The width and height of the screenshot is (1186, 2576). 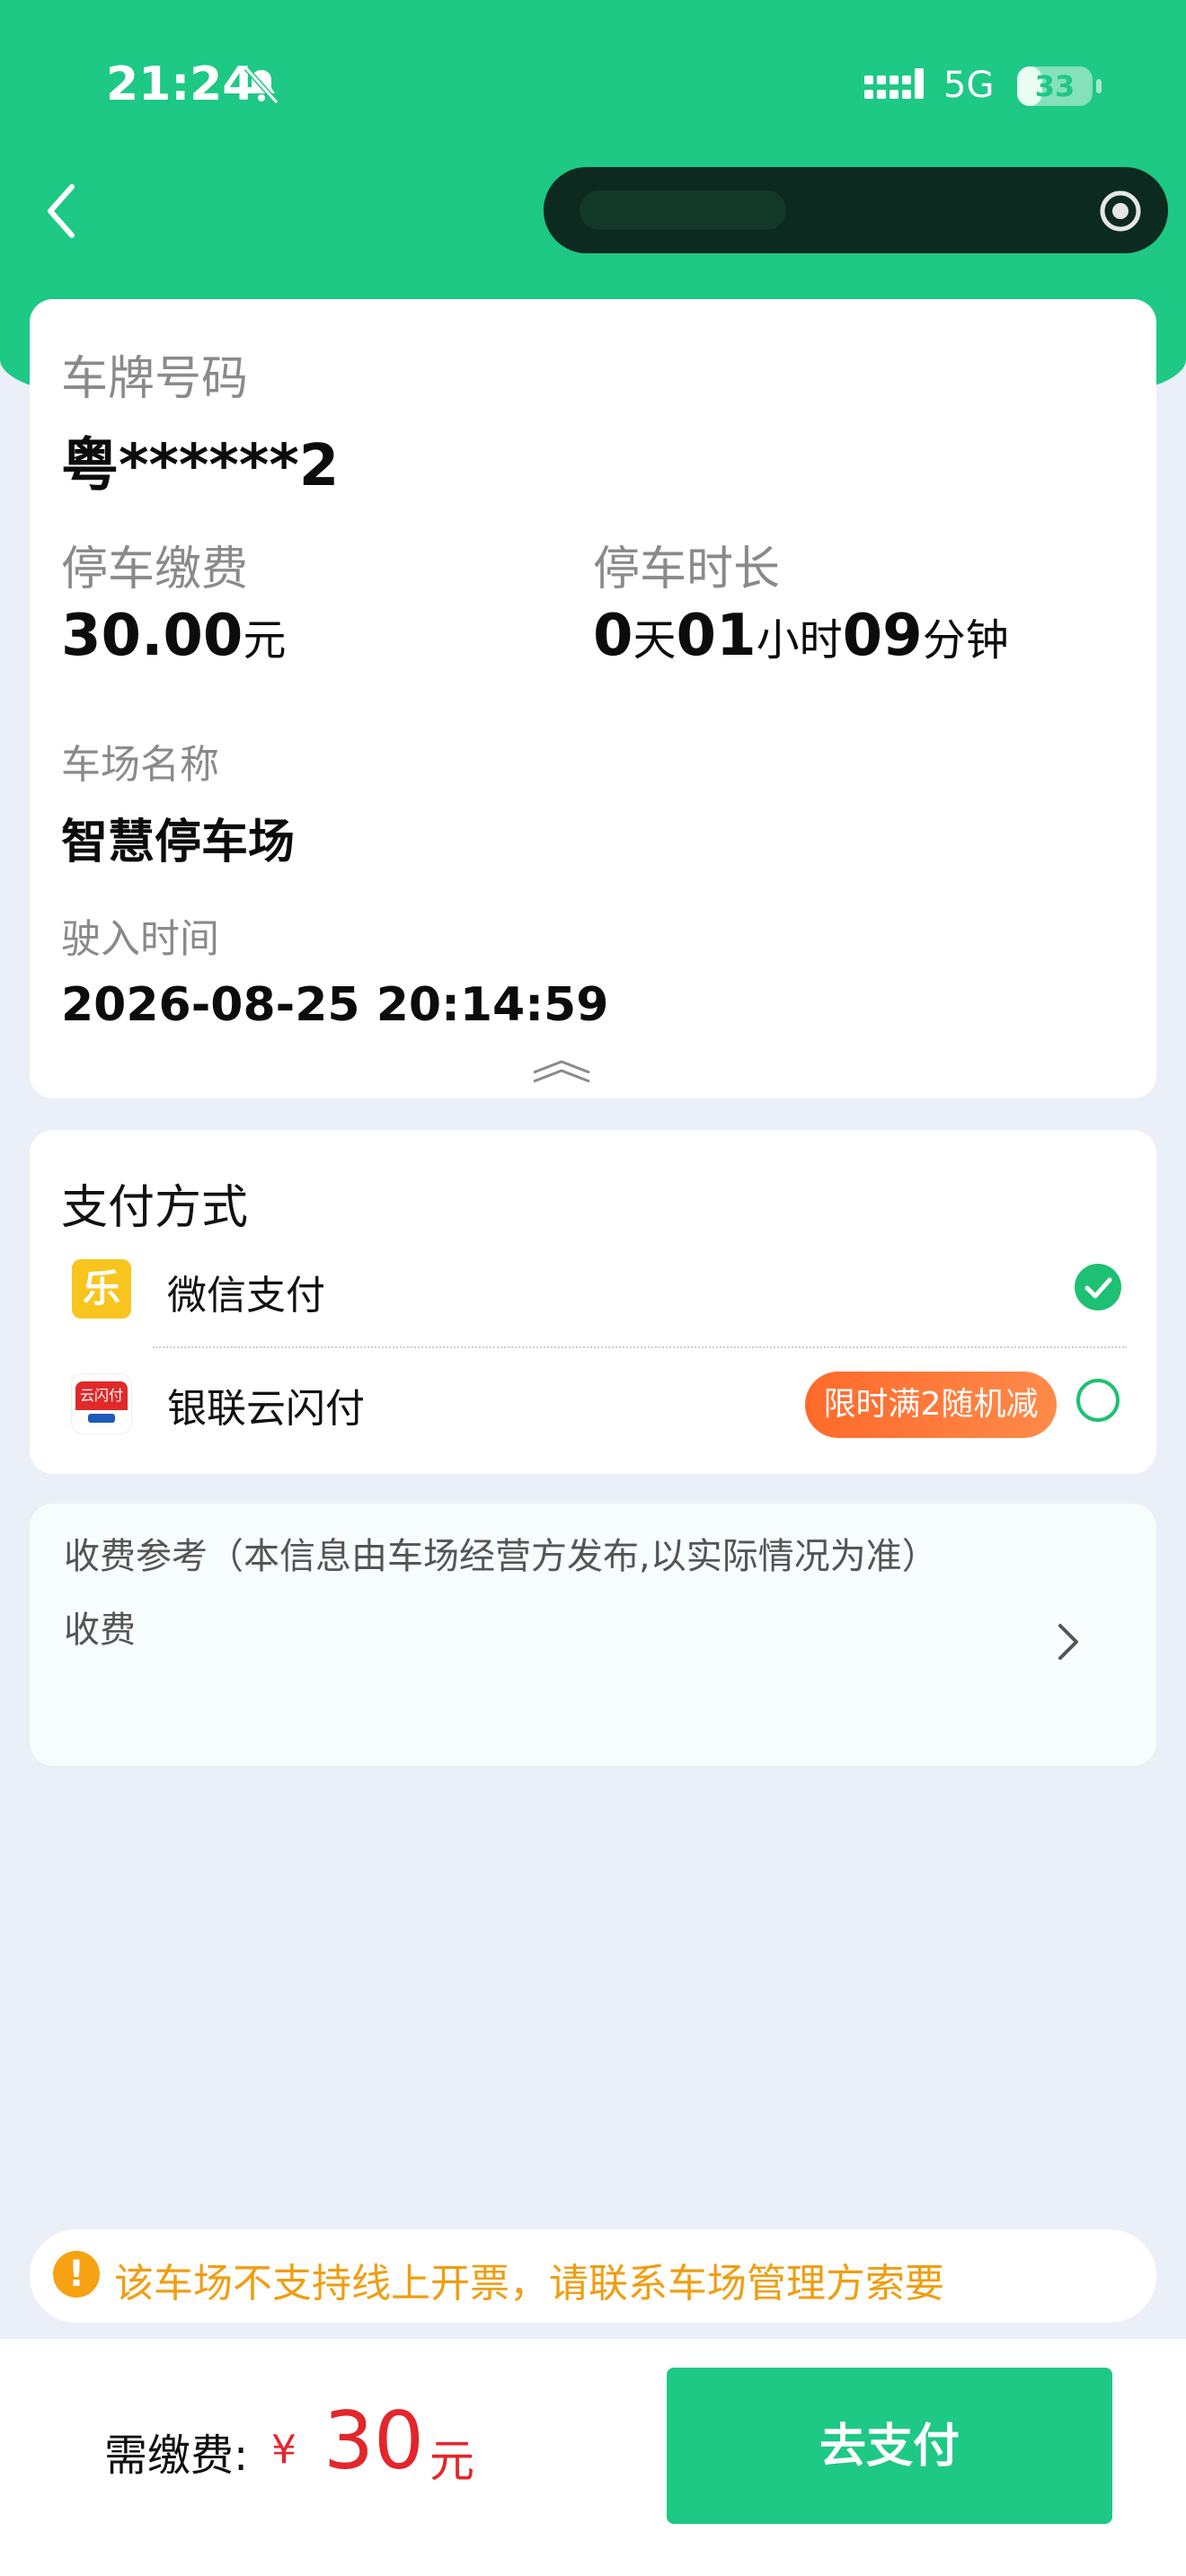 I want to click on unionpay-label: 银联云闪付, so click(x=266, y=1405).